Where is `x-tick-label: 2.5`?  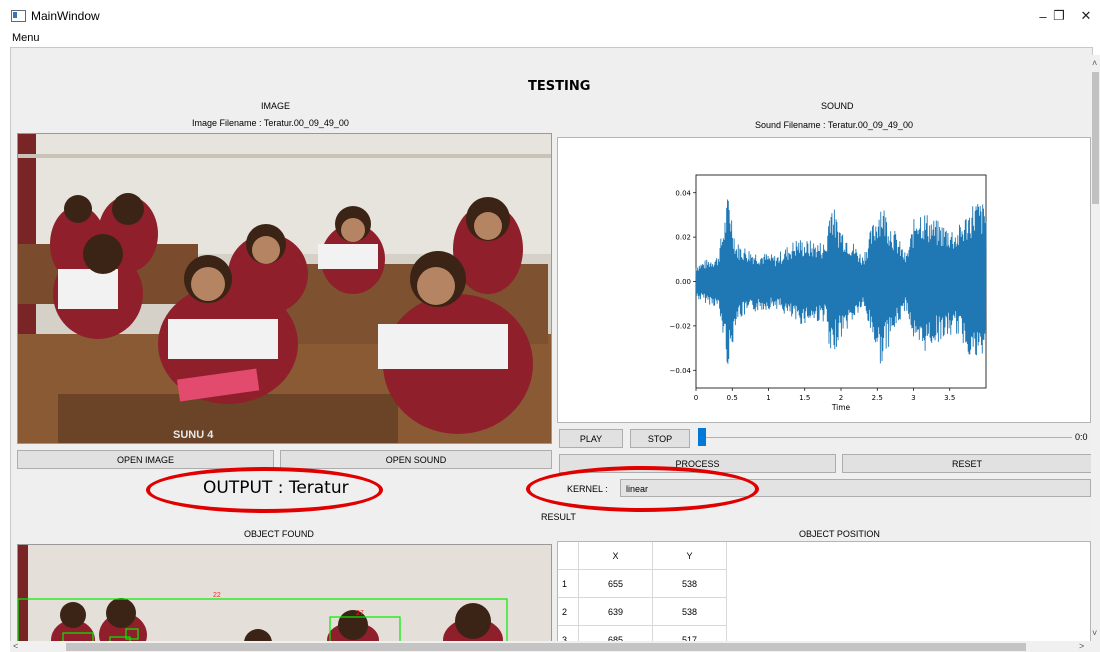 x-tick-label: 2.5 is located at coordinates (877, 398).